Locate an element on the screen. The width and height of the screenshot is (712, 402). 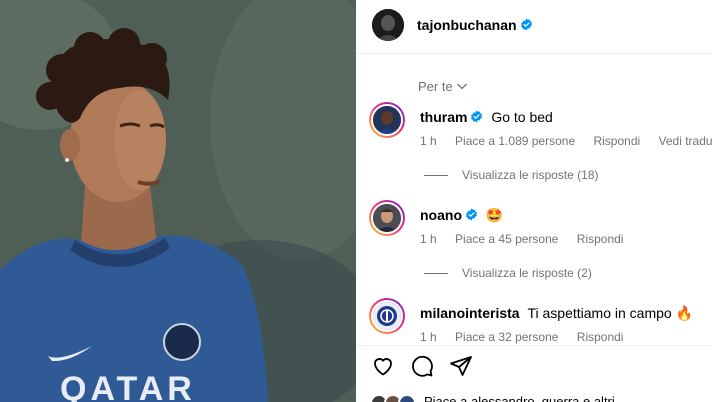
jersey-text: QATAR is located at coordinates (128, 386).